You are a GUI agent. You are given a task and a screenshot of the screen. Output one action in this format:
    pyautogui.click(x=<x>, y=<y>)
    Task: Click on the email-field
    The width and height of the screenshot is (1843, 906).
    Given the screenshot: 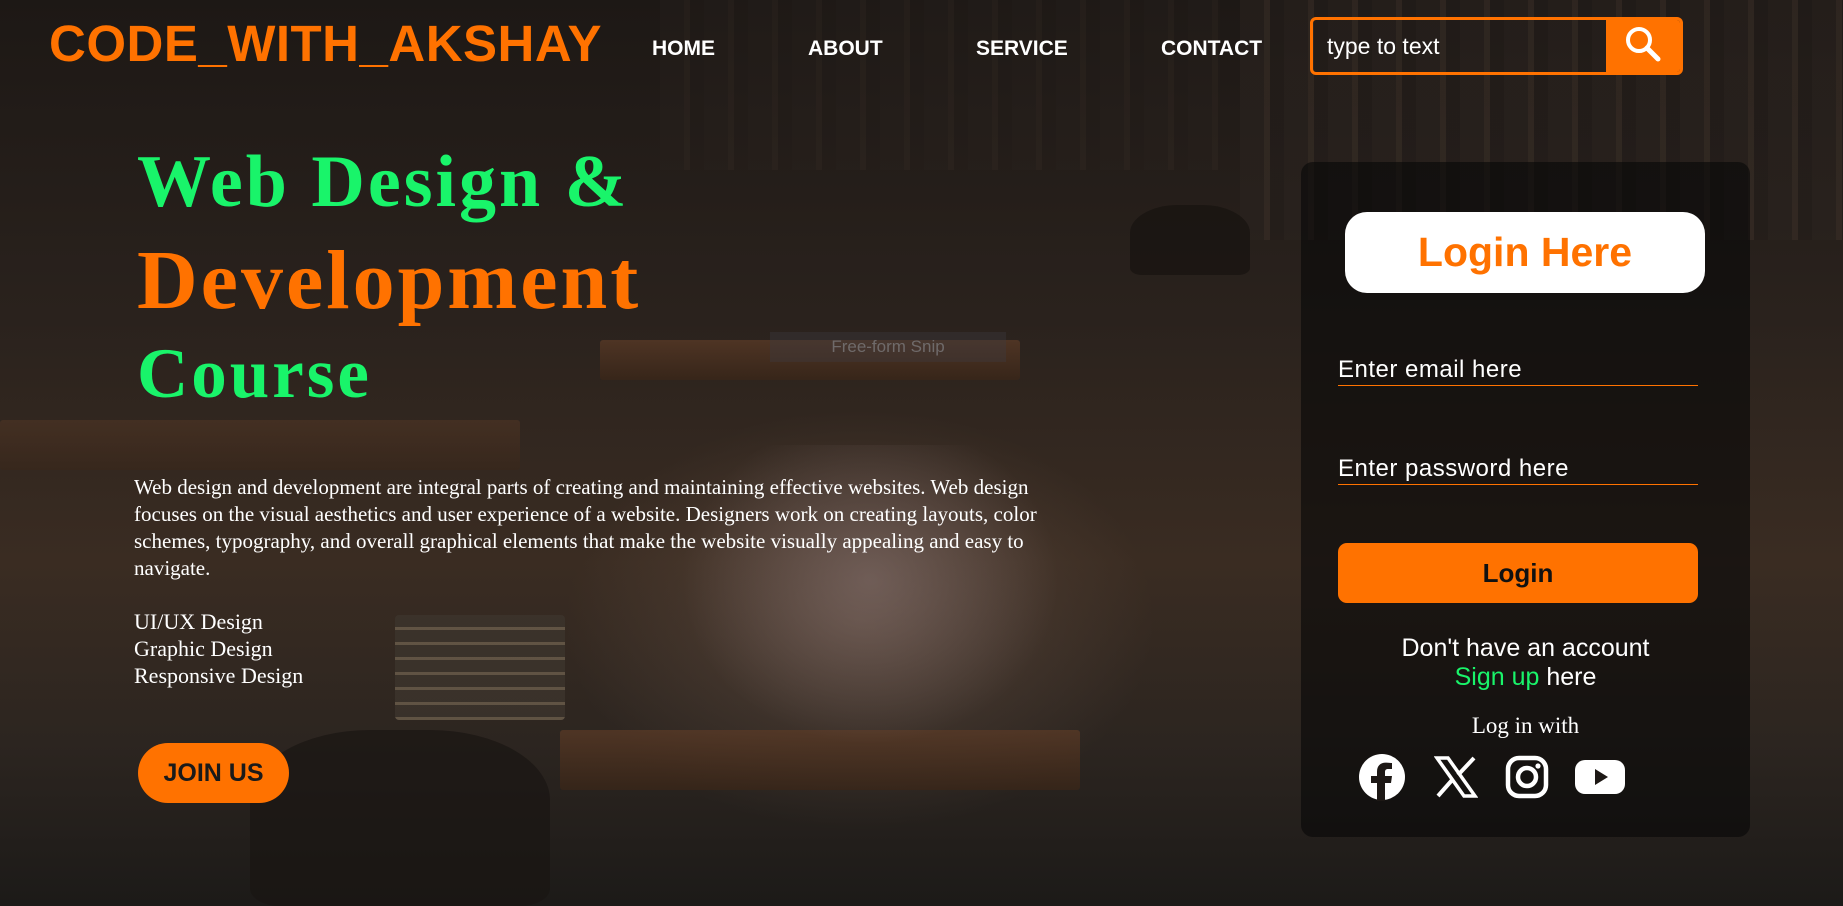 What is the action you would take?
    pyautogui.click(x=1518, y=370)
    